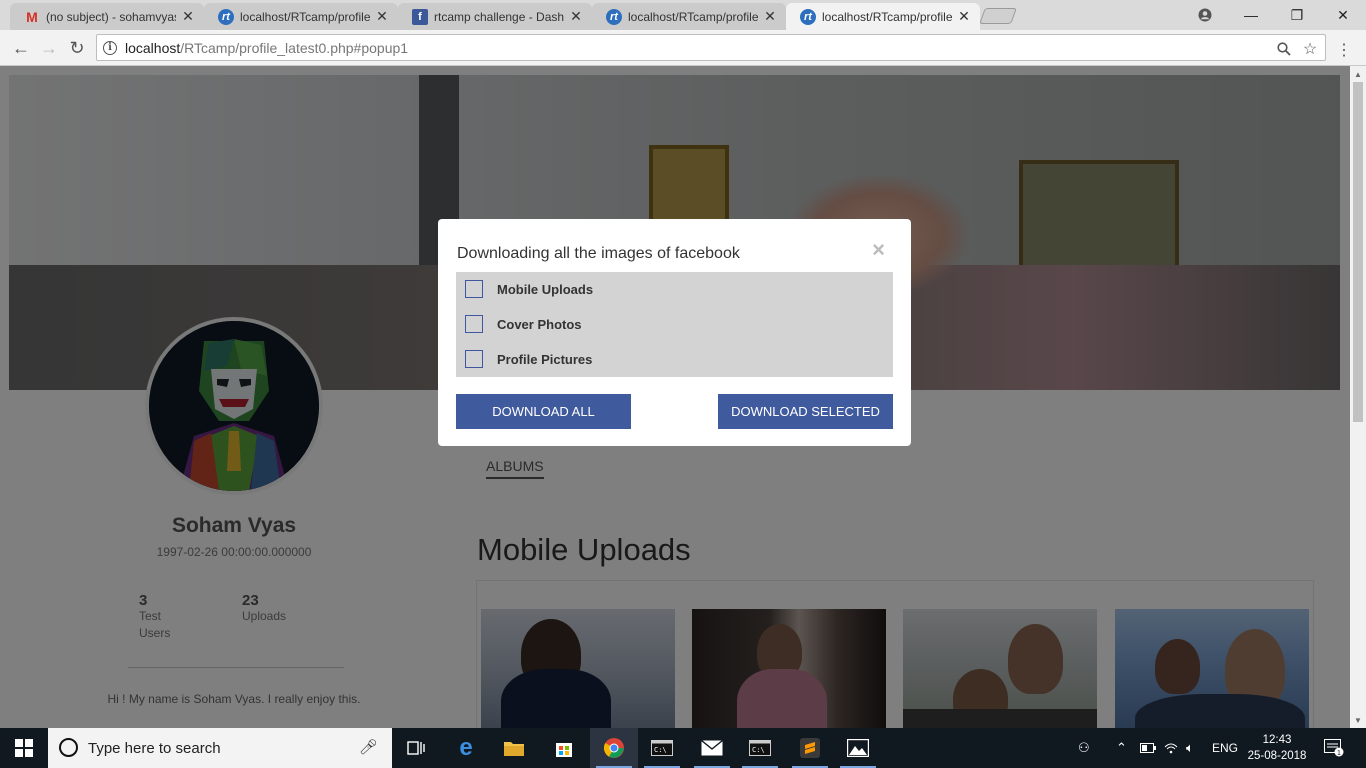  What do you see at coordinates (49, 48) in the screenshot?
I see `forward-arrow-icon: →` at bounding box center [49, 48].